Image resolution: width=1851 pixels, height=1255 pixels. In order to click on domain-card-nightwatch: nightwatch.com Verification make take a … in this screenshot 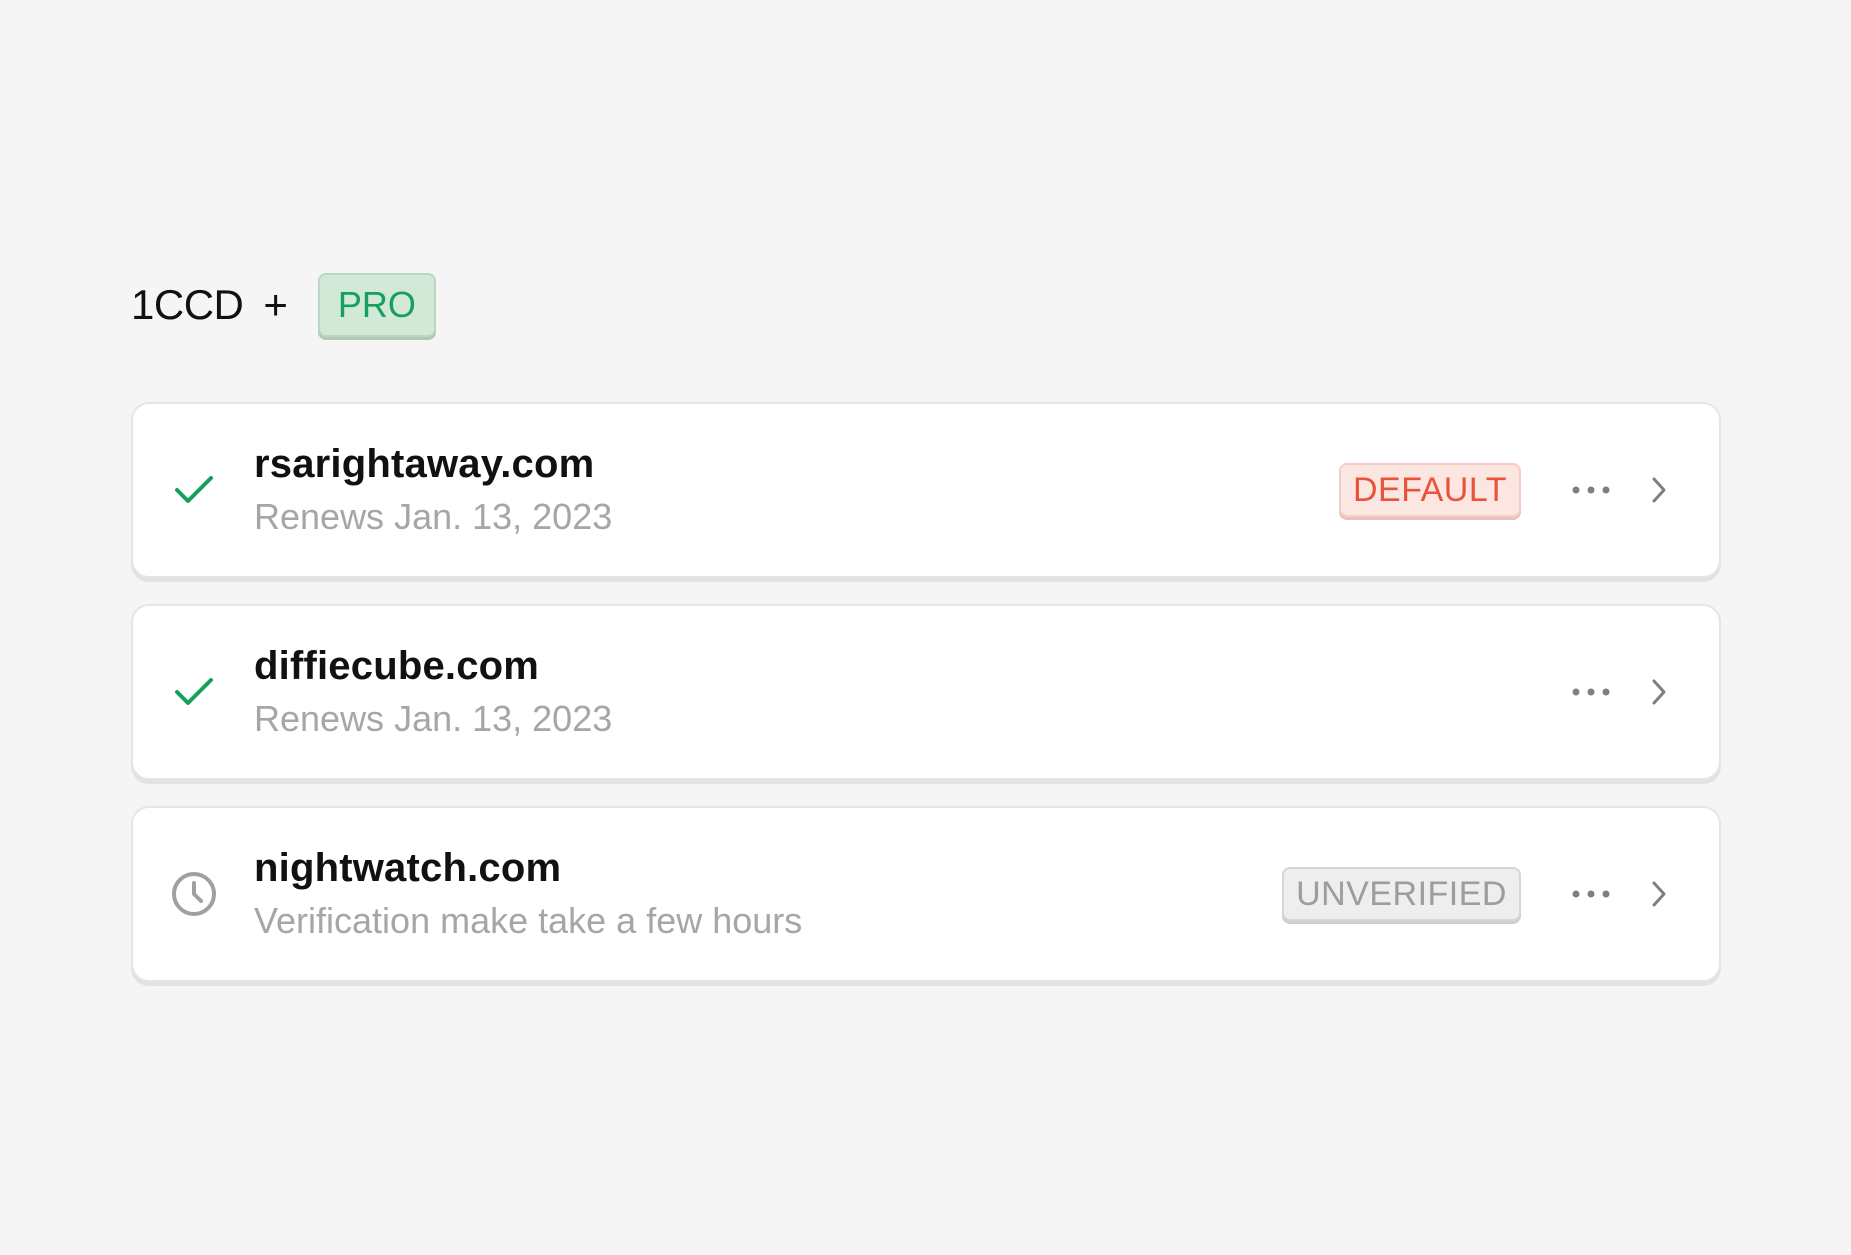, I will do `click(926, 894)`.